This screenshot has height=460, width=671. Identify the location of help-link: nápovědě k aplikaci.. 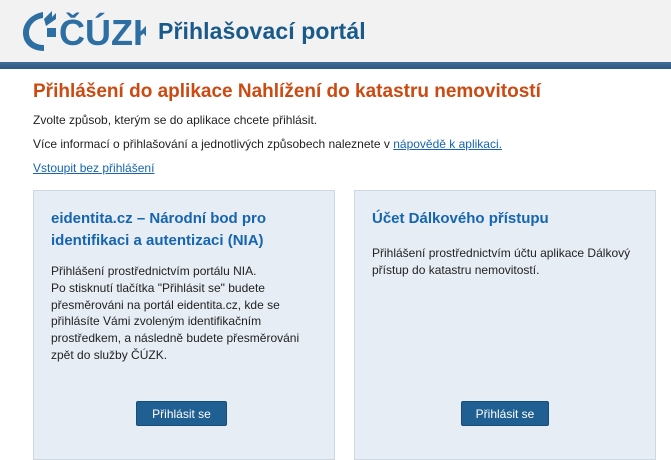
(447, 144).